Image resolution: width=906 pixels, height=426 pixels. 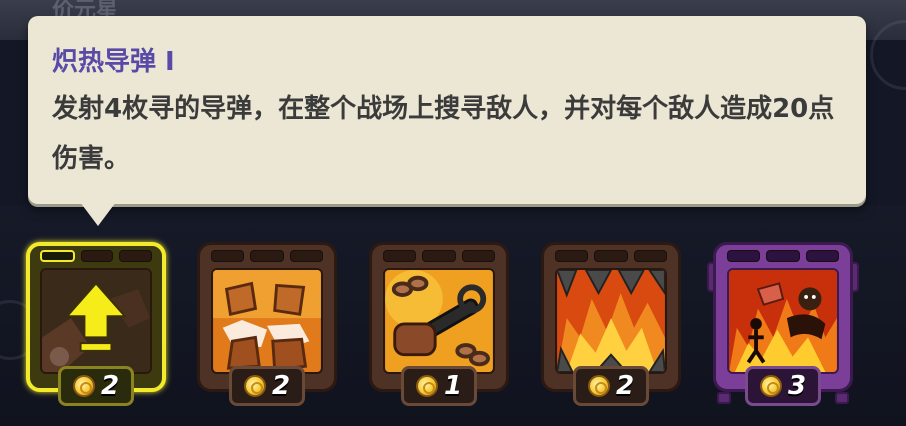 I want to click on upgrade-card-5: 3, so click(x=783, y=325).